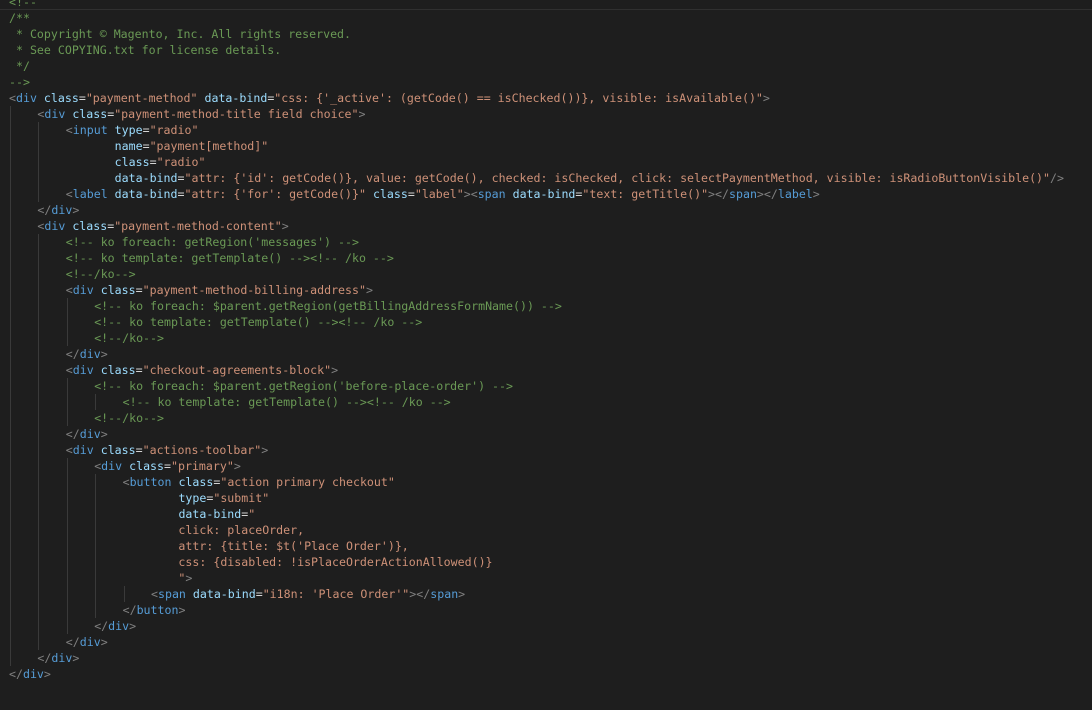 The image size is (1092, 710). Describe the element at coordinates (550, 466) in the screenshot. I see `code-line: <div class="primary">` at that location.